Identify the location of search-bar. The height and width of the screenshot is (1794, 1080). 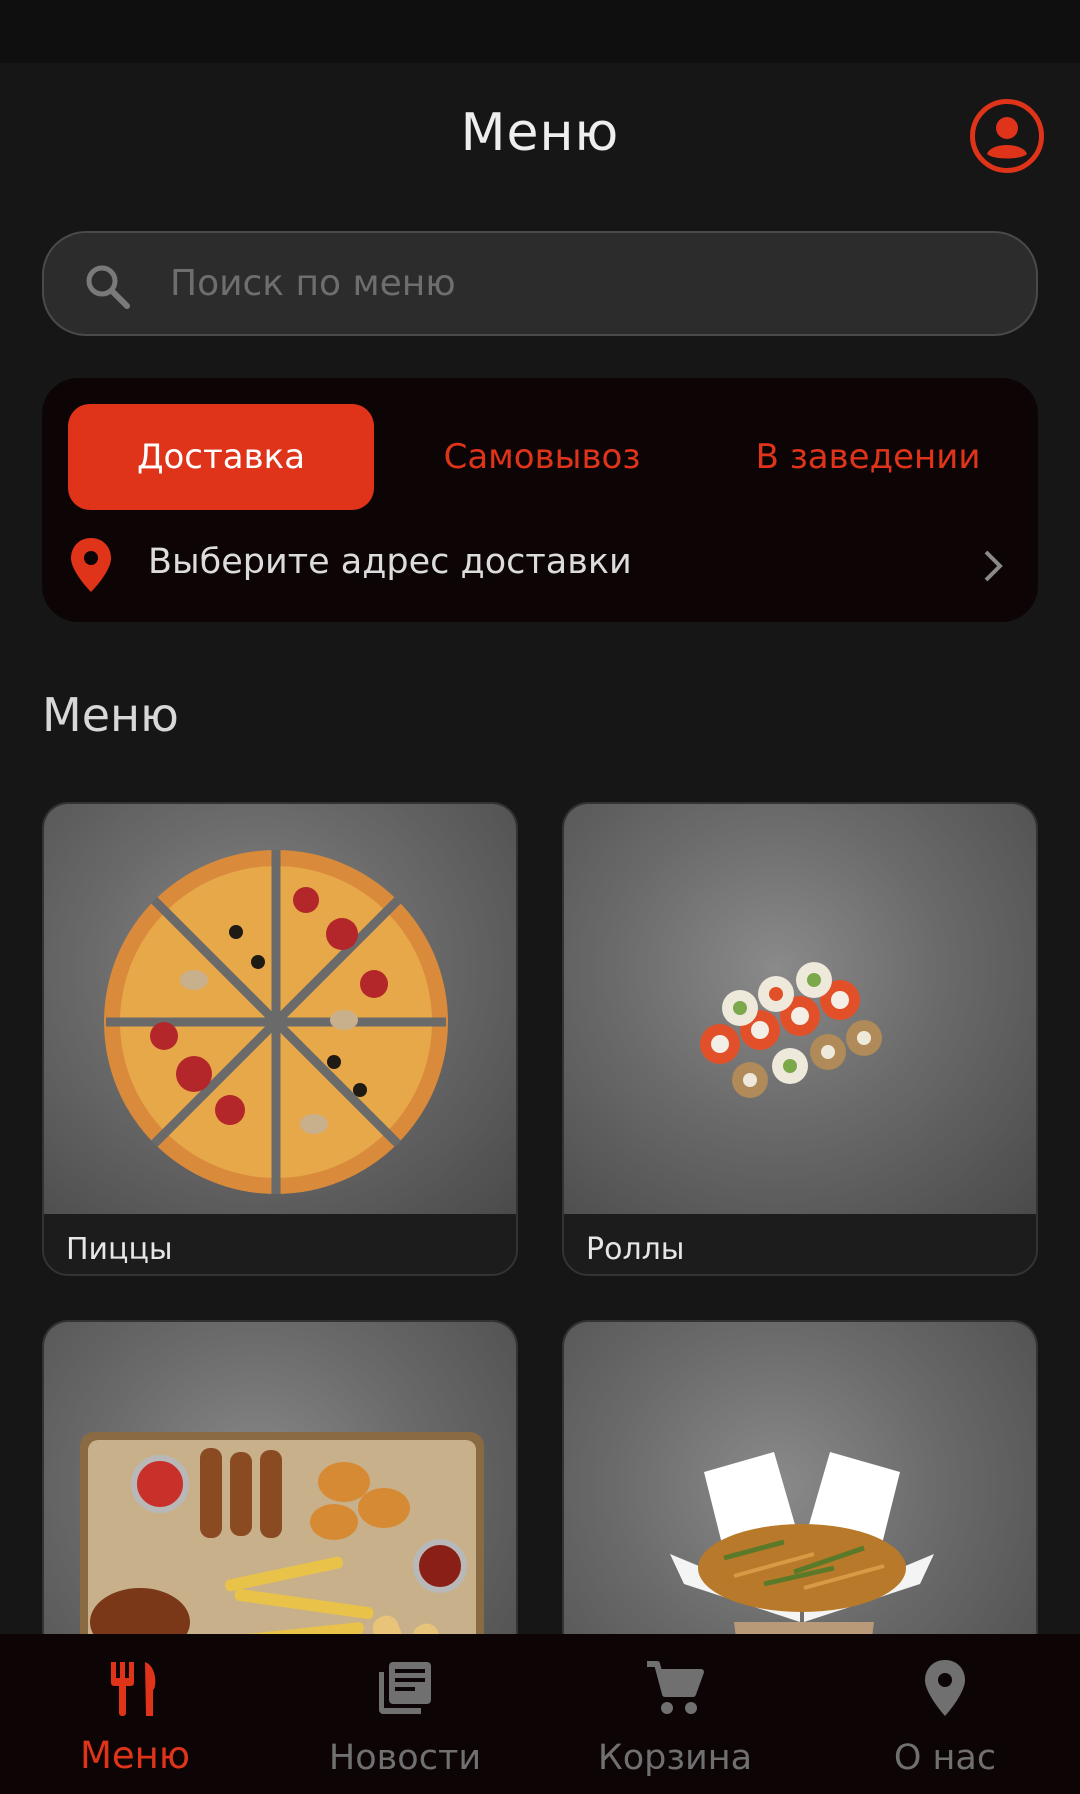
(540, 283).